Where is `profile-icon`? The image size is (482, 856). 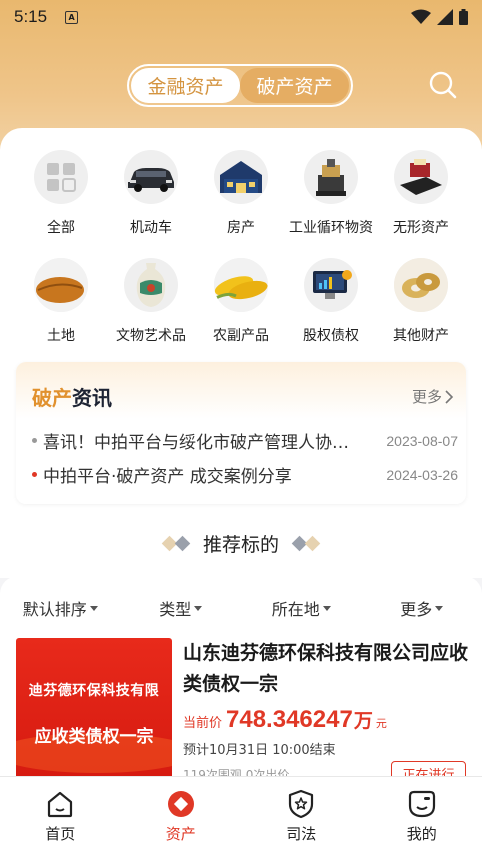 profile-icon is located at coordinates (421, 804).